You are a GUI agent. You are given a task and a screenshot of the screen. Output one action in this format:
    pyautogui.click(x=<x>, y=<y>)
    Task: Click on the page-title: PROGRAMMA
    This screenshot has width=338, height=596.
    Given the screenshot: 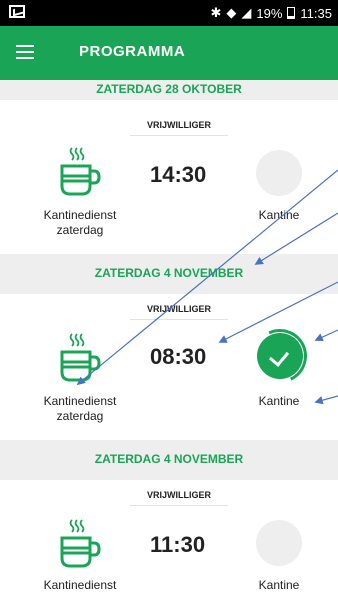 What is the action you would take?
    pyautogui.click(x=132, y=51)
    